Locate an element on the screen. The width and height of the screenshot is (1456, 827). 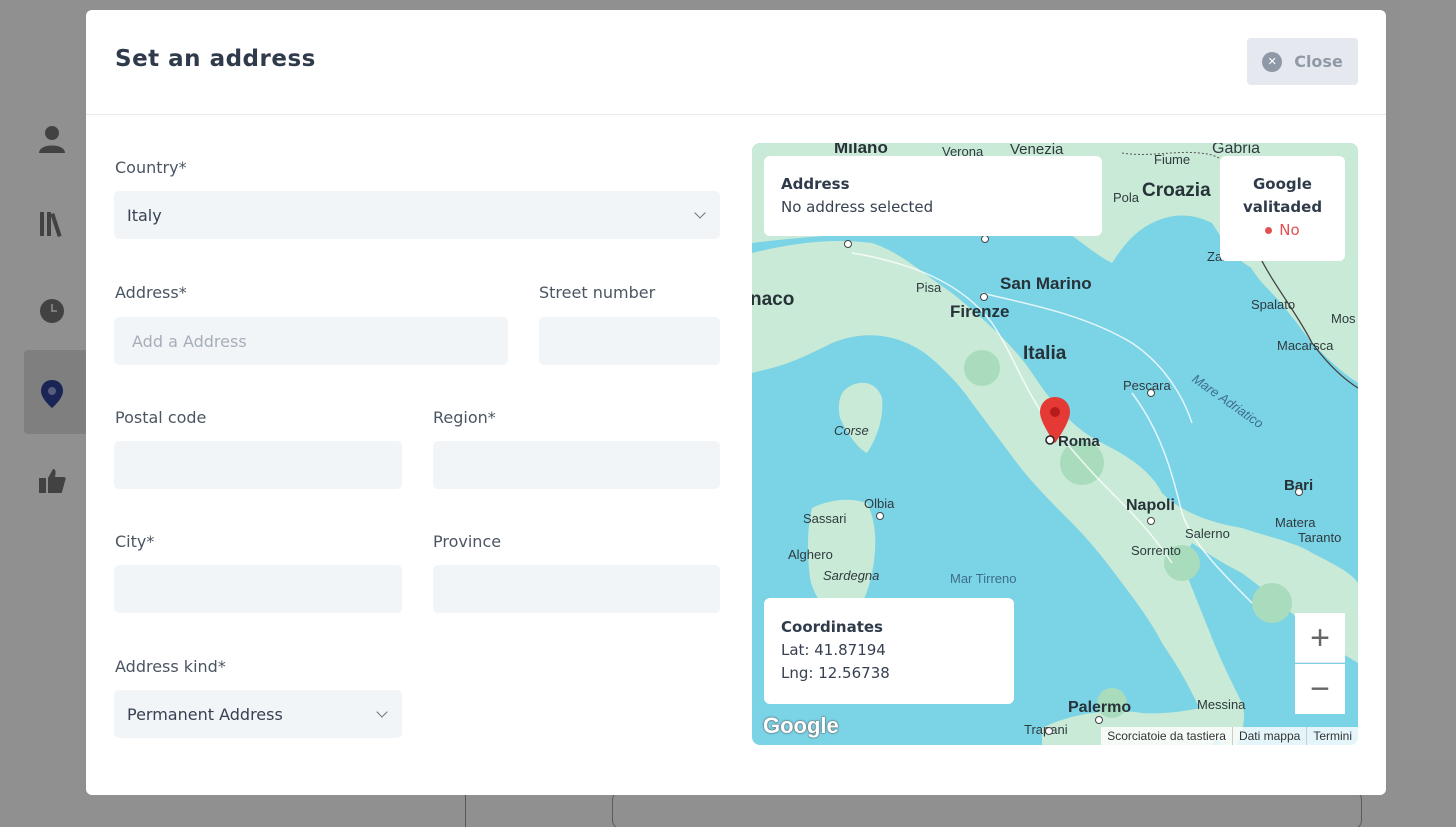
close-icon: ✕ is located at coordinates (1272, 61).